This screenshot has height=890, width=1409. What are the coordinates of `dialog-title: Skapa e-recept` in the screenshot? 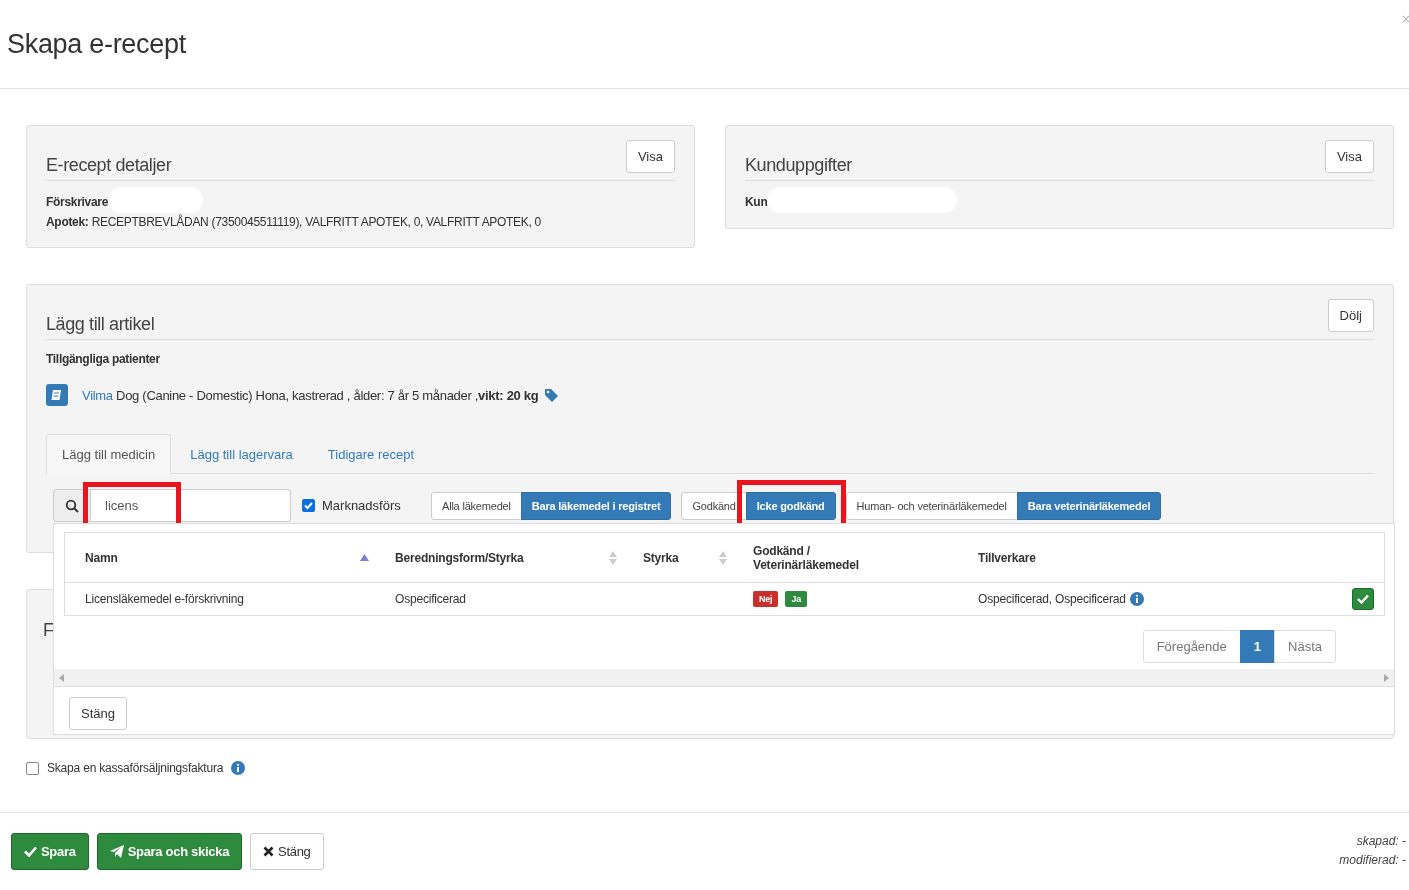 It's located at (96, 44).